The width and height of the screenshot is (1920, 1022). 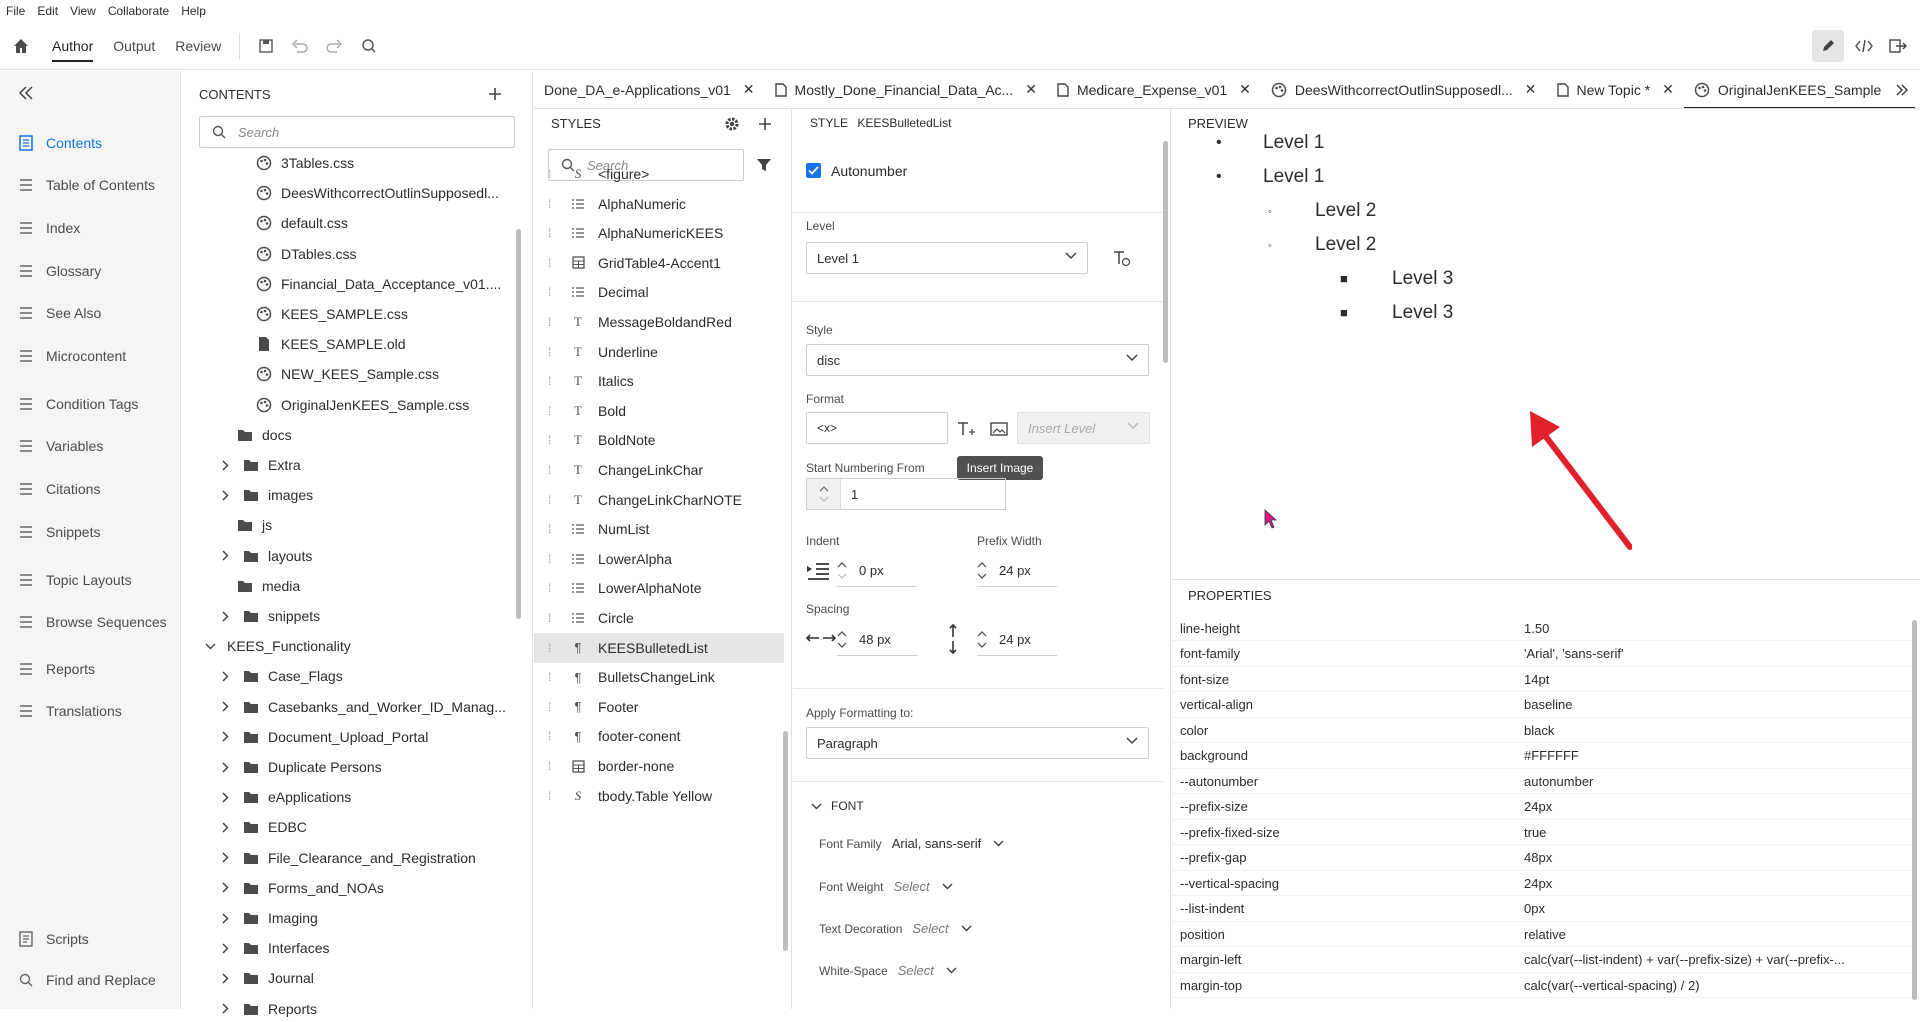 What do you see at coordinates (659, 174) in the screenshot?
I see `style-list-item: ⁞ S <figure>` at bounding box center [659, 174].